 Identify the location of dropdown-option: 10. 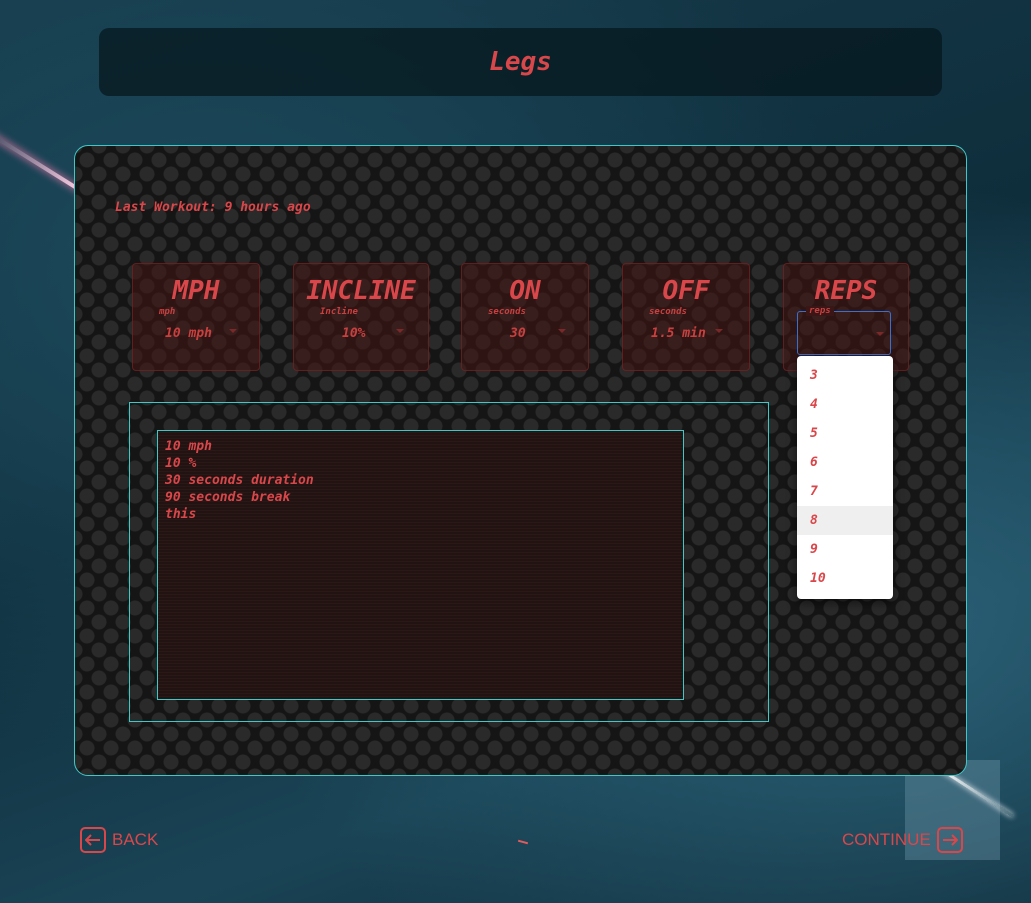
(845, 578).